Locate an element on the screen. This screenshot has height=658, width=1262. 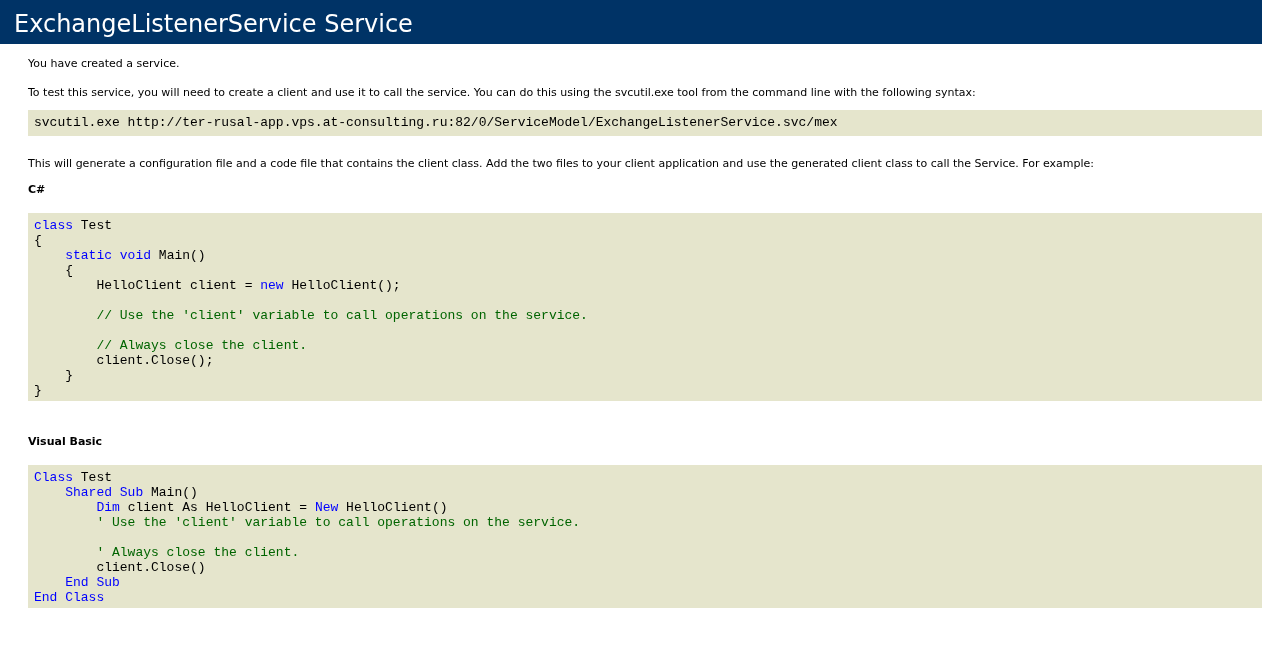
code-line: Shared Sub Main() is located at coordinates (131, 492).